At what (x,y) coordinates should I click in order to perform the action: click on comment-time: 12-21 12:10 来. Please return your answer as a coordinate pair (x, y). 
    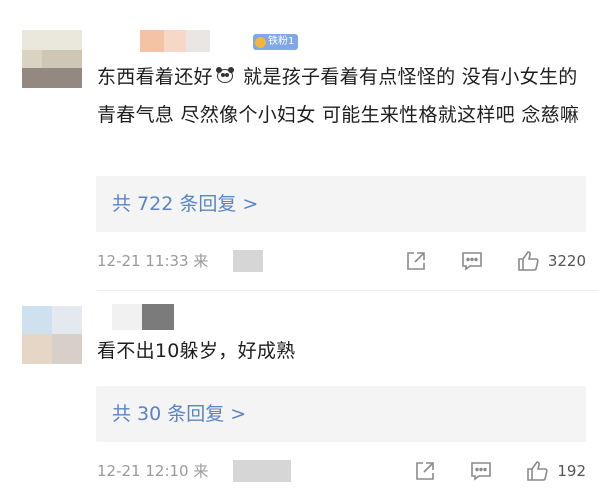
    Looking at the image, I should click on (153, 471).